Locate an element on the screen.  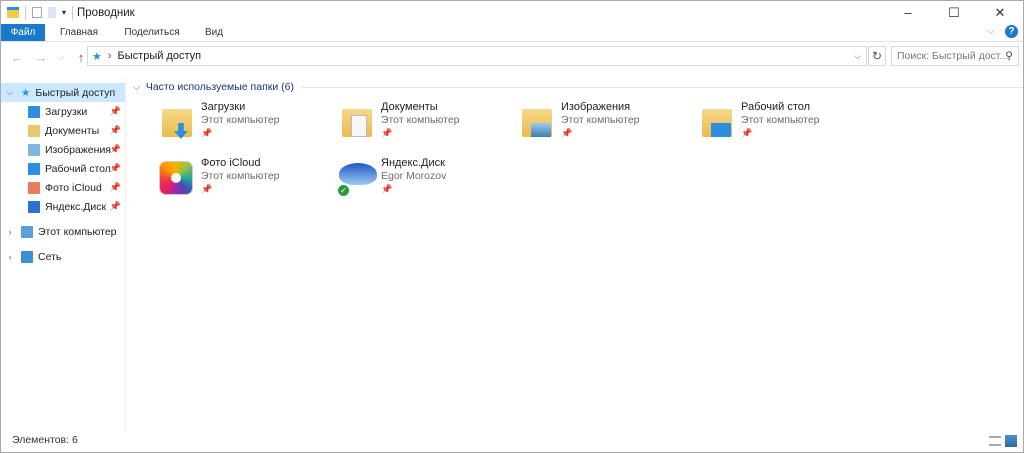
help-icon: ? is located at coordinates (1011, 31).